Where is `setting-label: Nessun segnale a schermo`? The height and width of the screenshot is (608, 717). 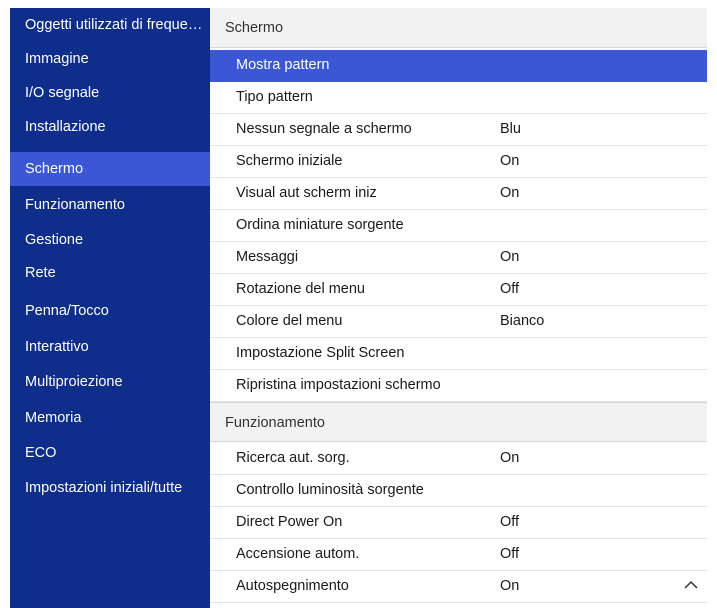
setting-label: Nessun segnale a schermo is located at coordinates (324, 129).